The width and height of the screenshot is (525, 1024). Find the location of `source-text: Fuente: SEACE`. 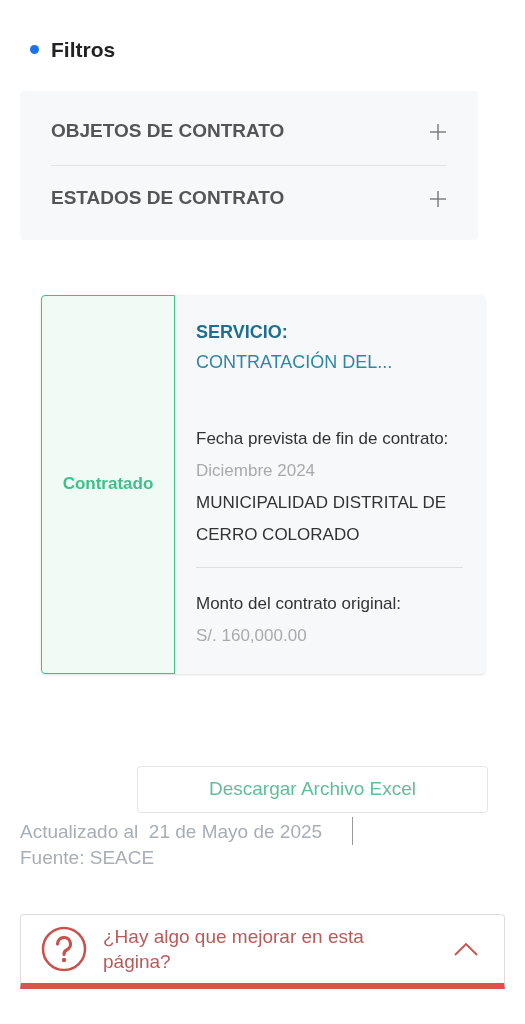

source-text: Fuente: SEACE is located at coordinates (88, 857).